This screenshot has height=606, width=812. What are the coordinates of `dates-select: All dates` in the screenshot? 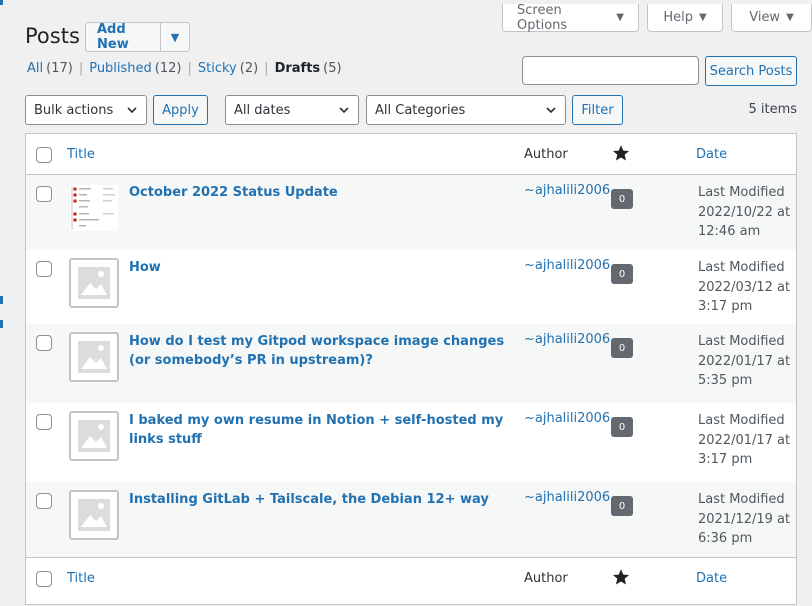 It's located at (292, 110).